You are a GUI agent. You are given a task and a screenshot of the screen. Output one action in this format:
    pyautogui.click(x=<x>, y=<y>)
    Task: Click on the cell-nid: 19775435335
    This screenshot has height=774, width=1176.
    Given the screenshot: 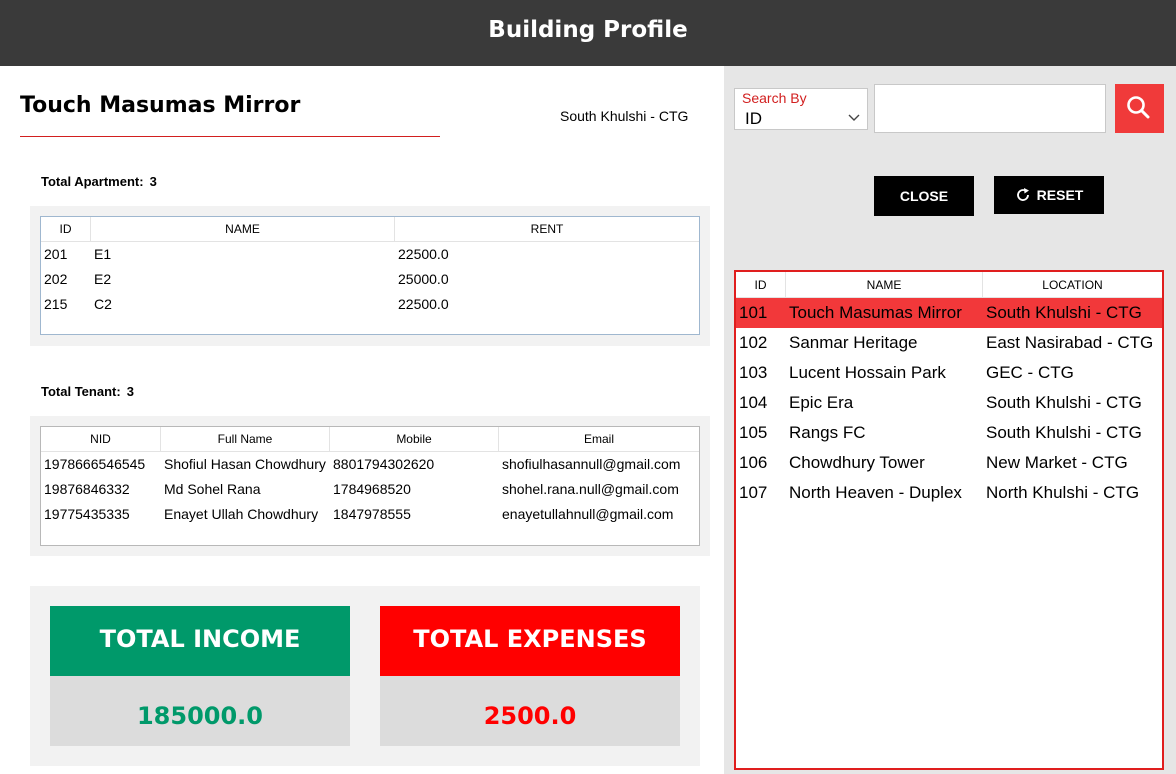 What is the action you would take?
    pyautogui.click(x=87, y=514)
    